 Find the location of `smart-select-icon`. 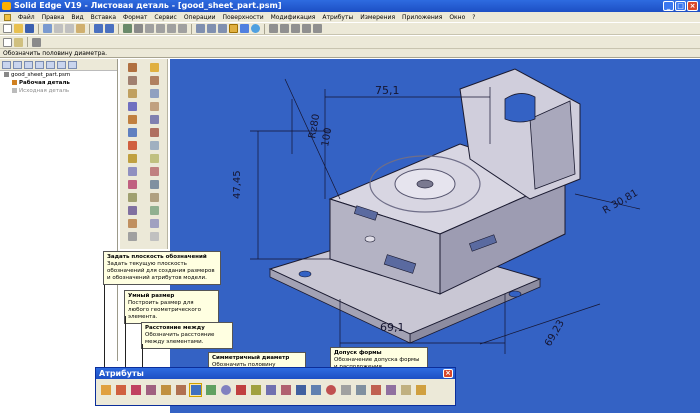

smart-select-icon is located at coordinates (154, 67).